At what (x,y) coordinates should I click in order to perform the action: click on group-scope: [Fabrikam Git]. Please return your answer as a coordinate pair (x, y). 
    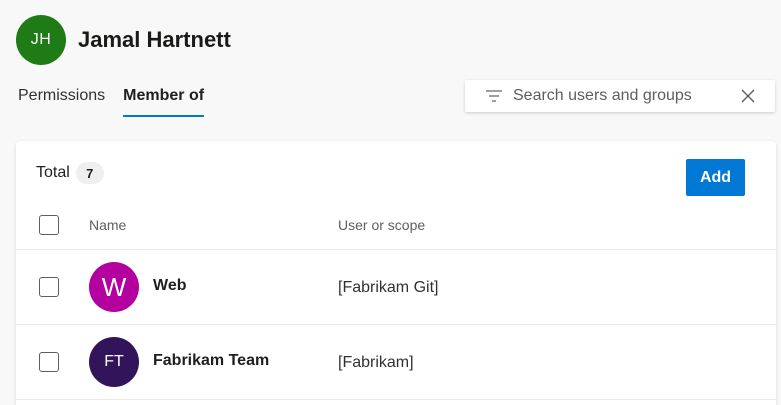
    Looking at the image, I should click on (388, 287).